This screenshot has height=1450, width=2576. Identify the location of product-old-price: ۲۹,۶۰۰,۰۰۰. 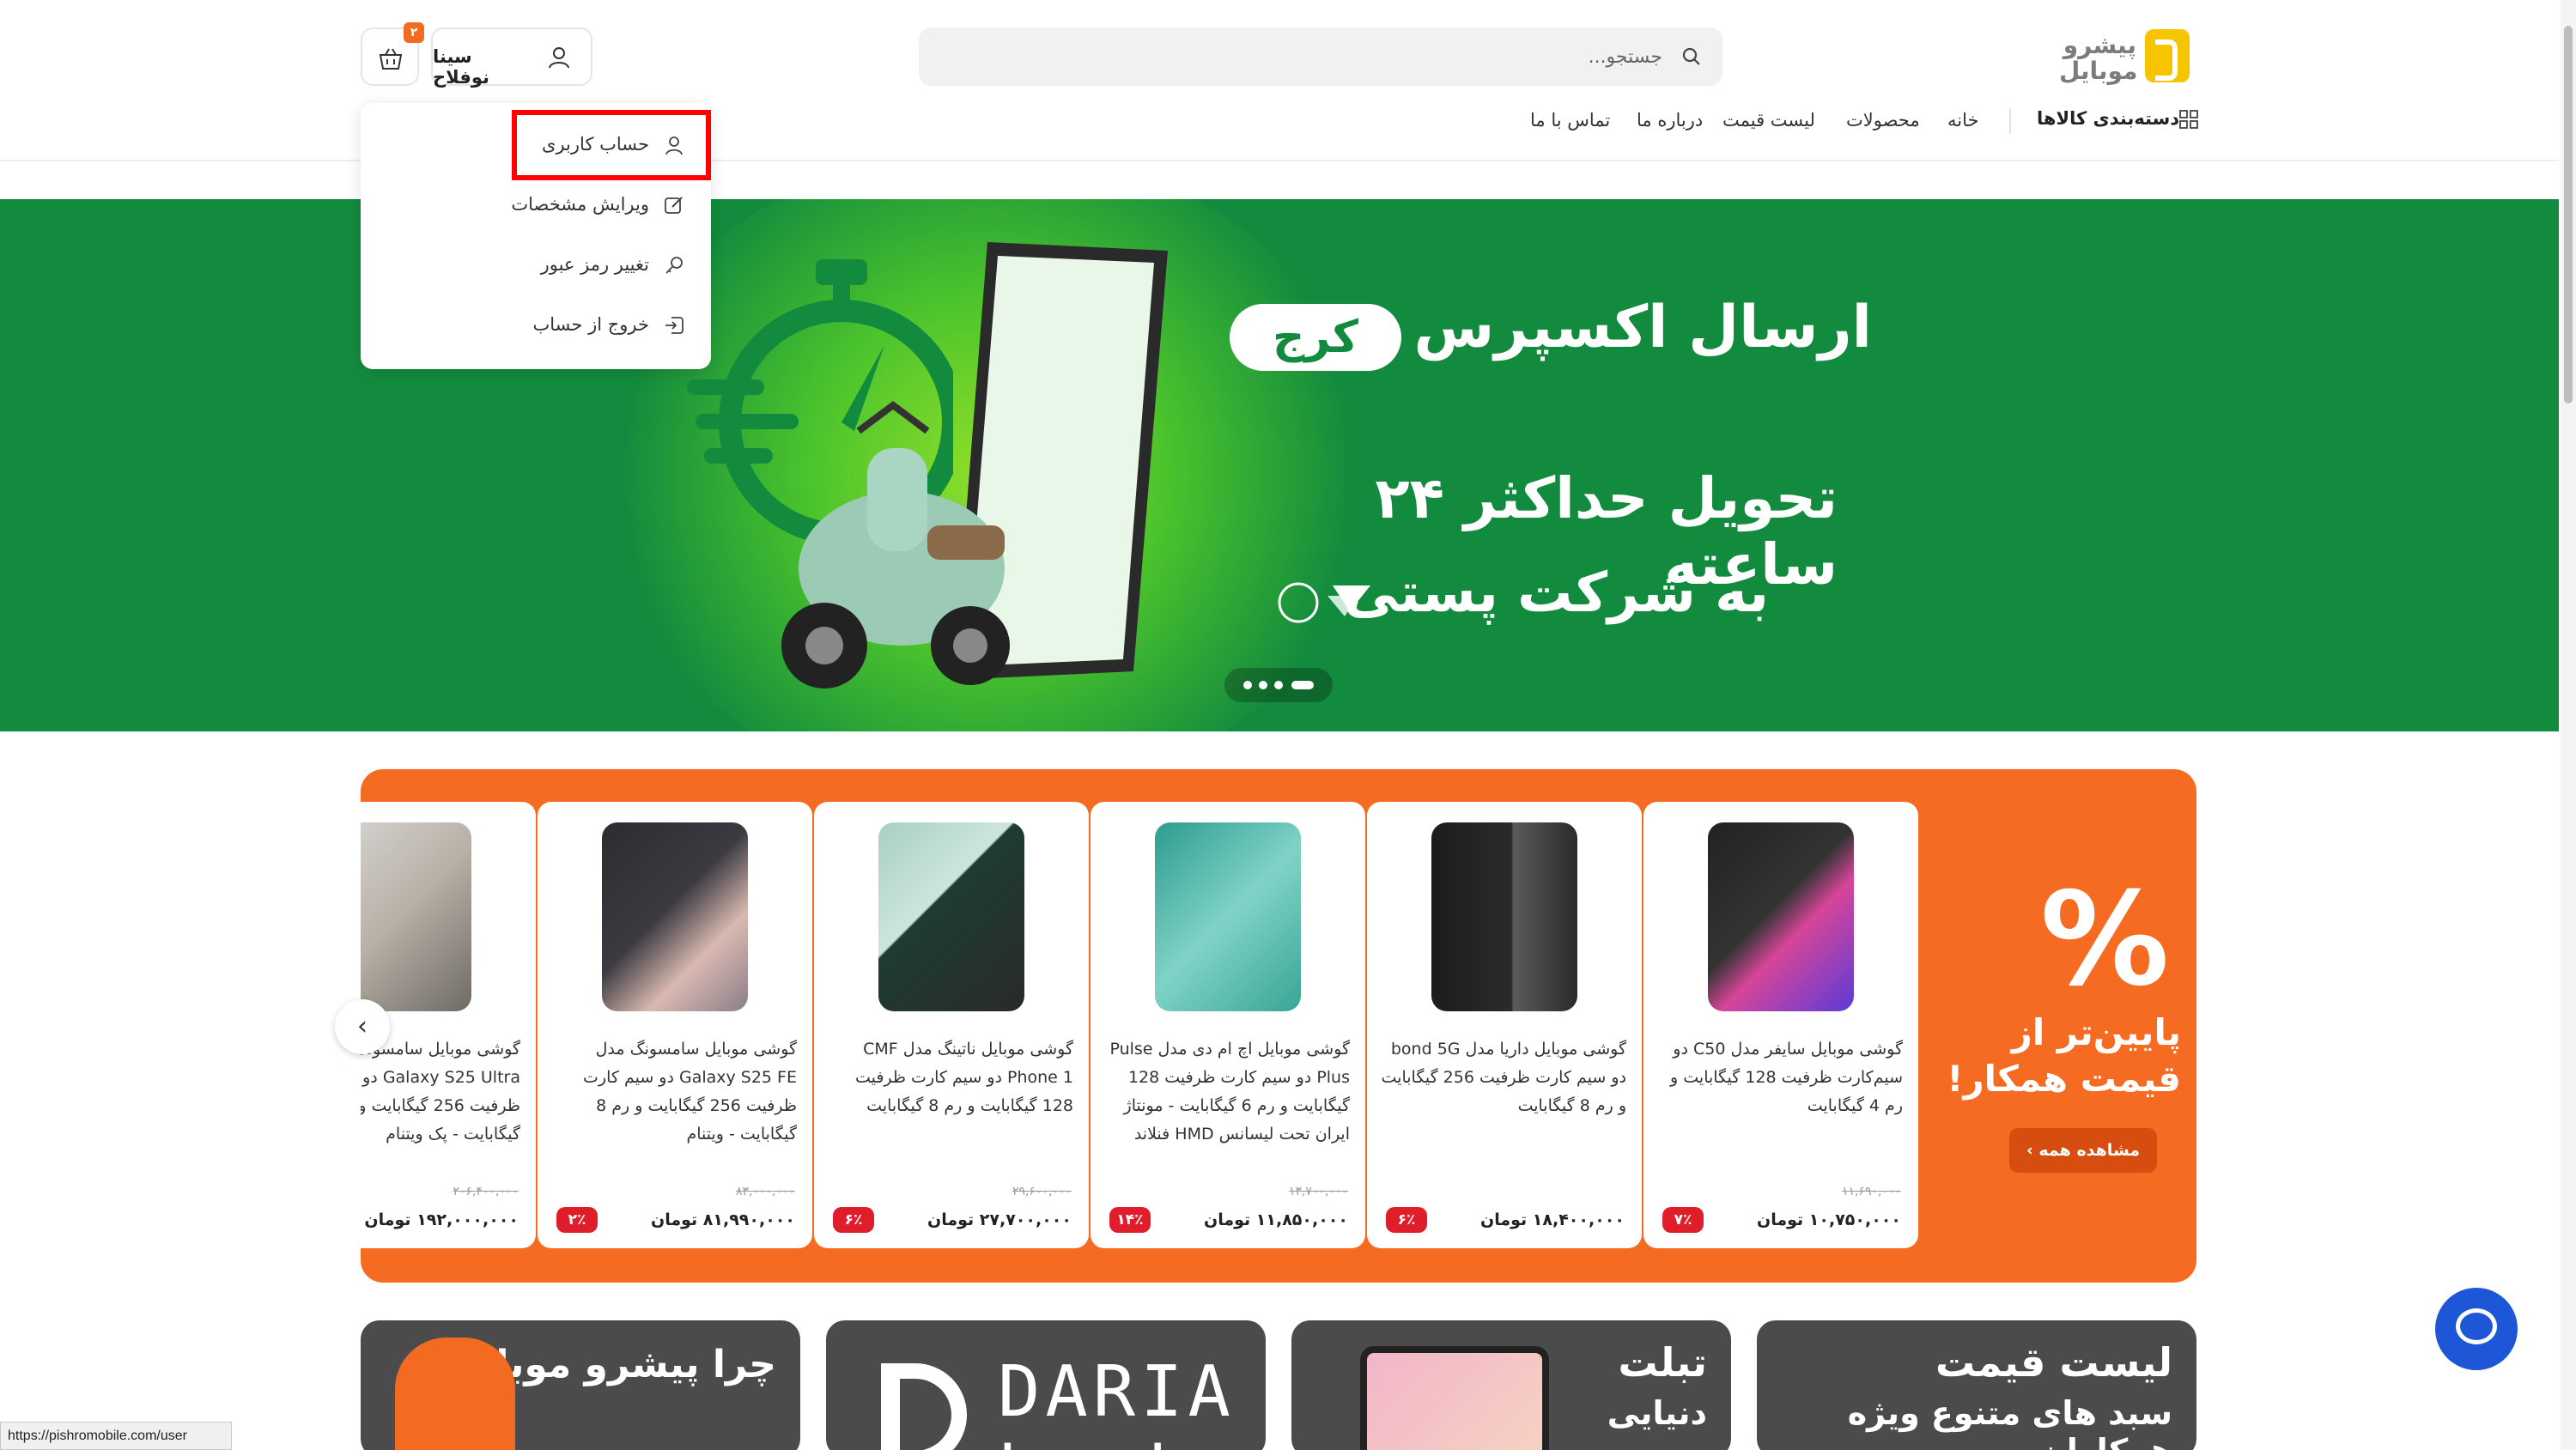
(1042, 1192).